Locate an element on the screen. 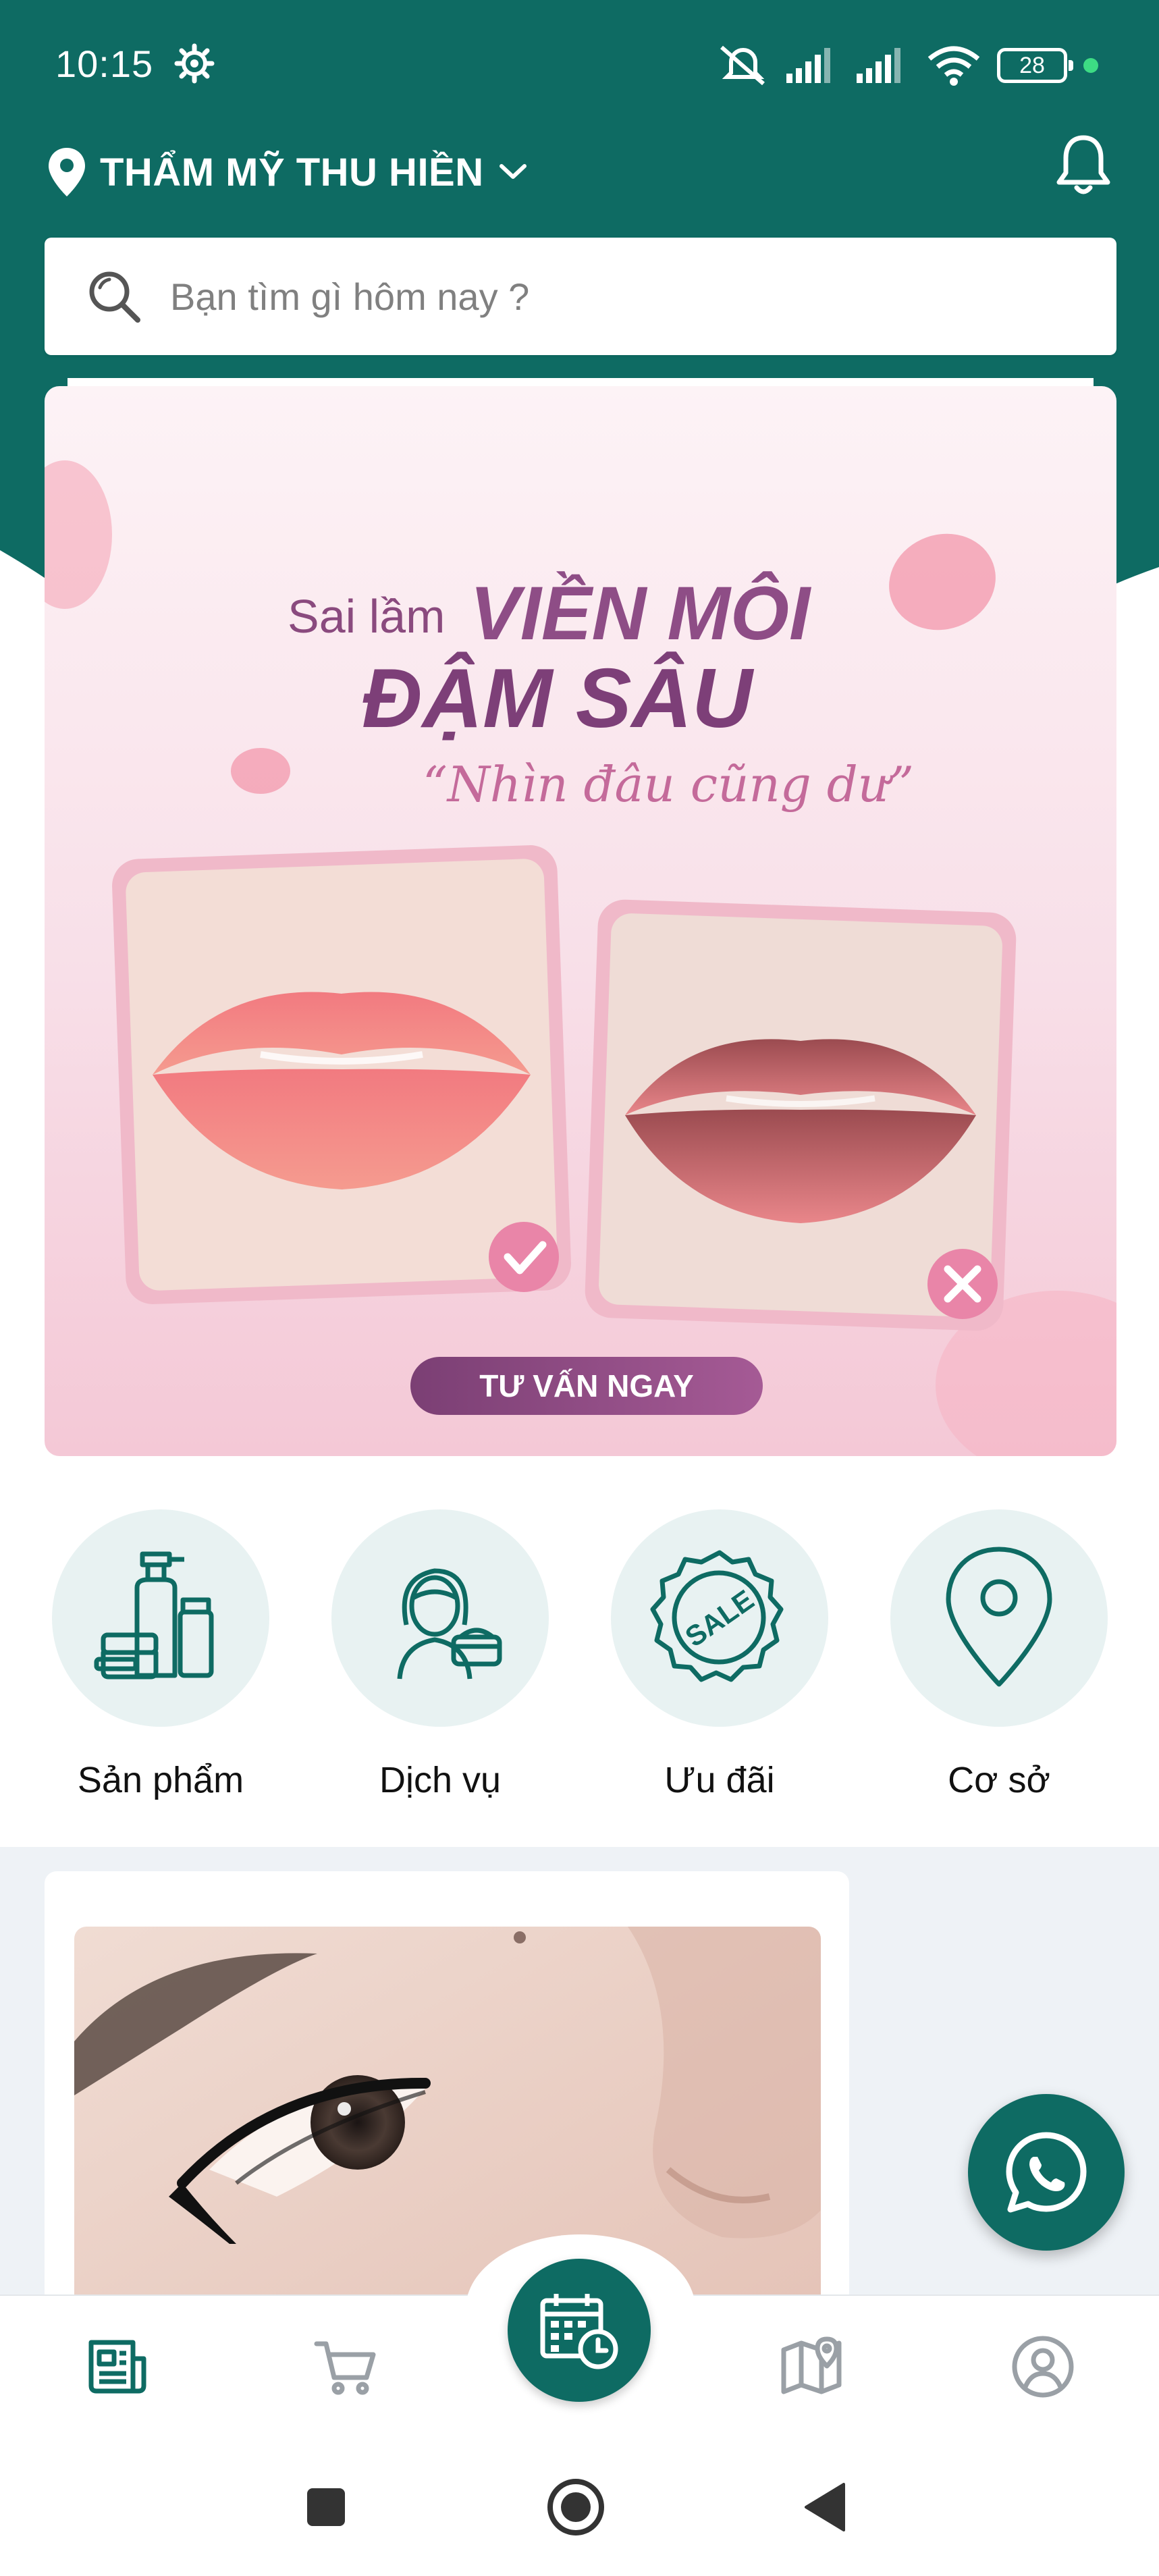 The height and width of the screenshot is (2576, 1159). back-triangle-icon is located at coordinates (825, 2507).